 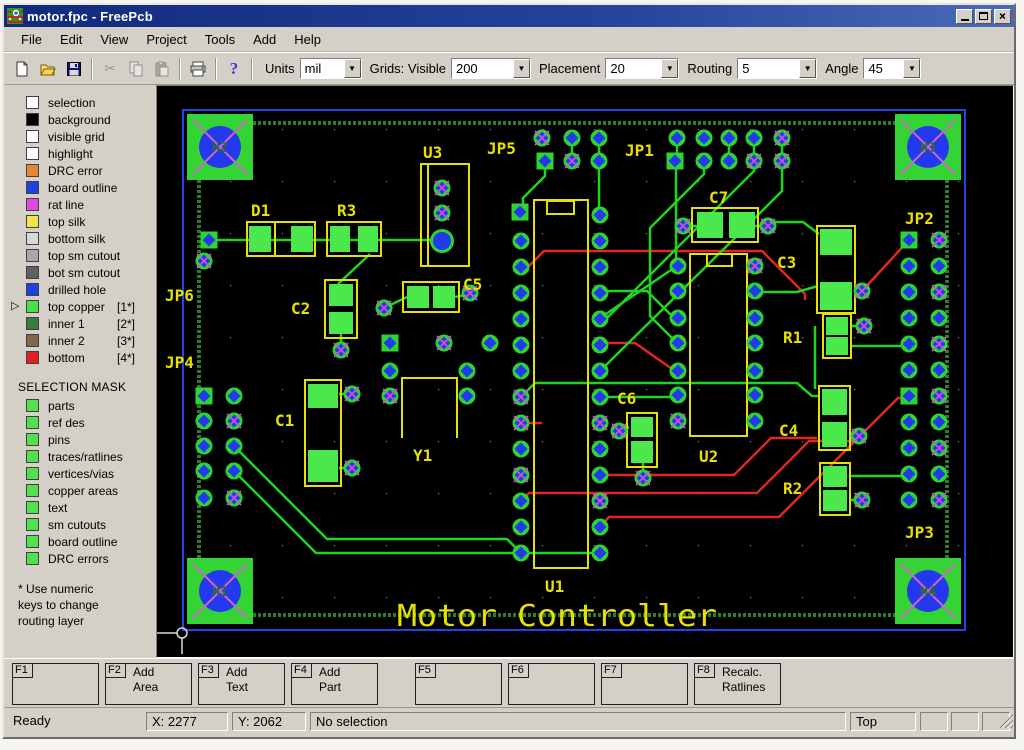 I want to click on menu-item-help: Help, so click(x=307, y=39).